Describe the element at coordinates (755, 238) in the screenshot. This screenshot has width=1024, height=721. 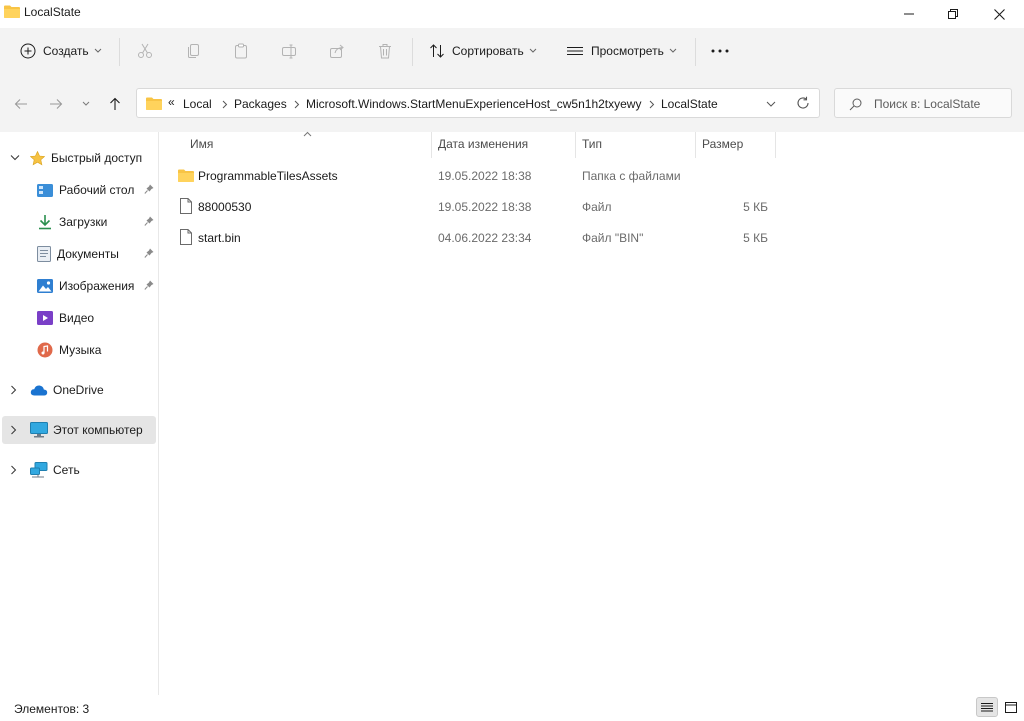
I see `file-size: 5 КБ` at that location.